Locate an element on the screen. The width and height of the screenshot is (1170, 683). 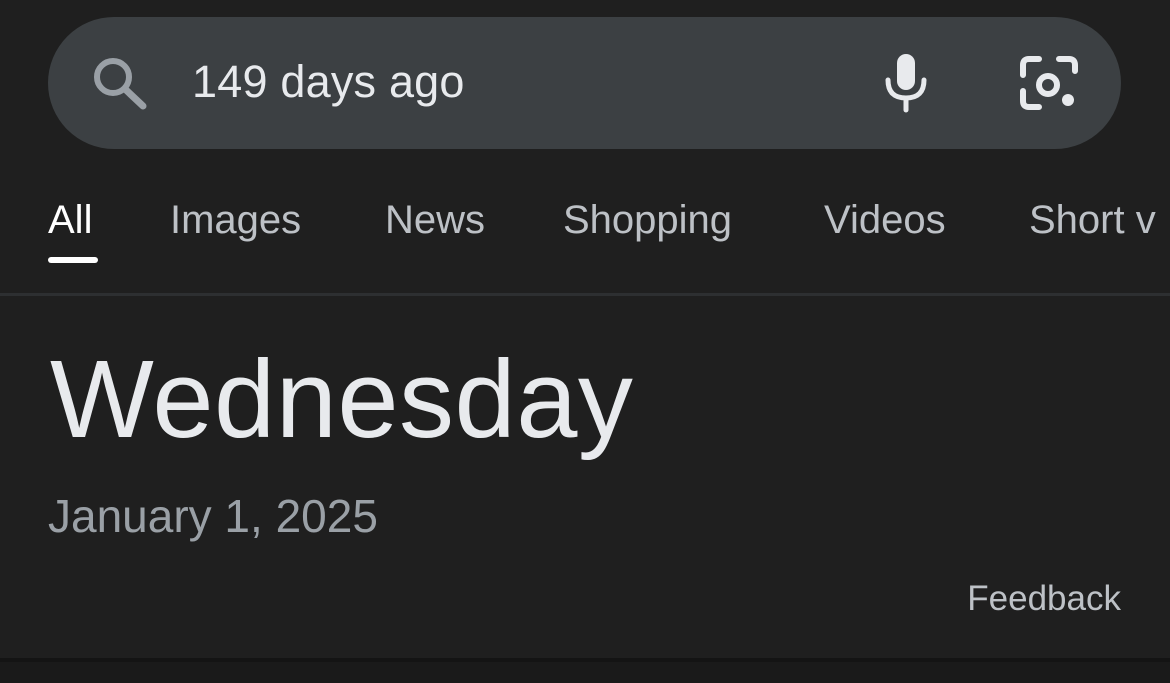
tab-videos: Videos is located at coordinates (885, 220).